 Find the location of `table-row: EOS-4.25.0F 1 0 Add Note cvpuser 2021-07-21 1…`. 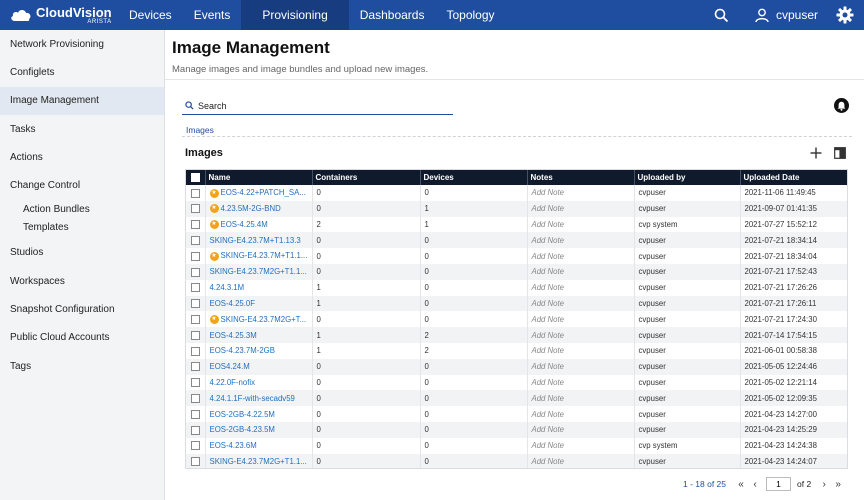

table-row: EOS-4.25.0F 1 0 Add Note cvpuser 2021-07-21 1… is located at coordinates (516, 303).